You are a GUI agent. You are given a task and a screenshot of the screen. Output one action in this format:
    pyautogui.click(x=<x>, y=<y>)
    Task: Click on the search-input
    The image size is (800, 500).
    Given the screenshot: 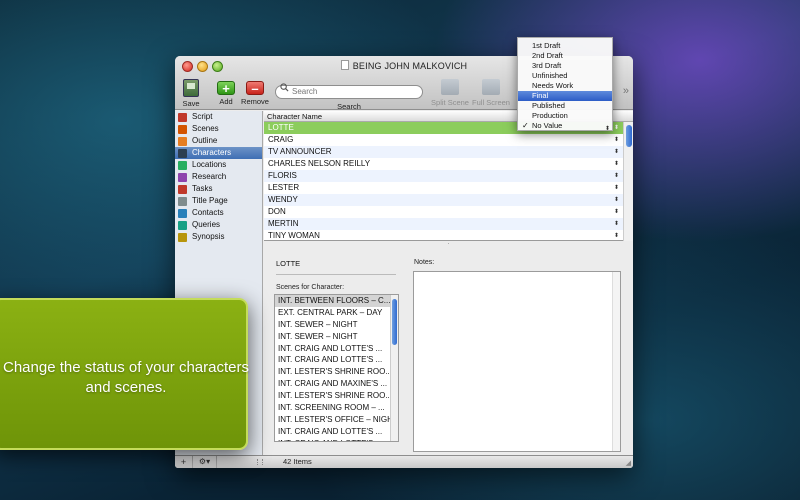 What is the action you would take?
    pyautogui.click(x=349, y=91)
    